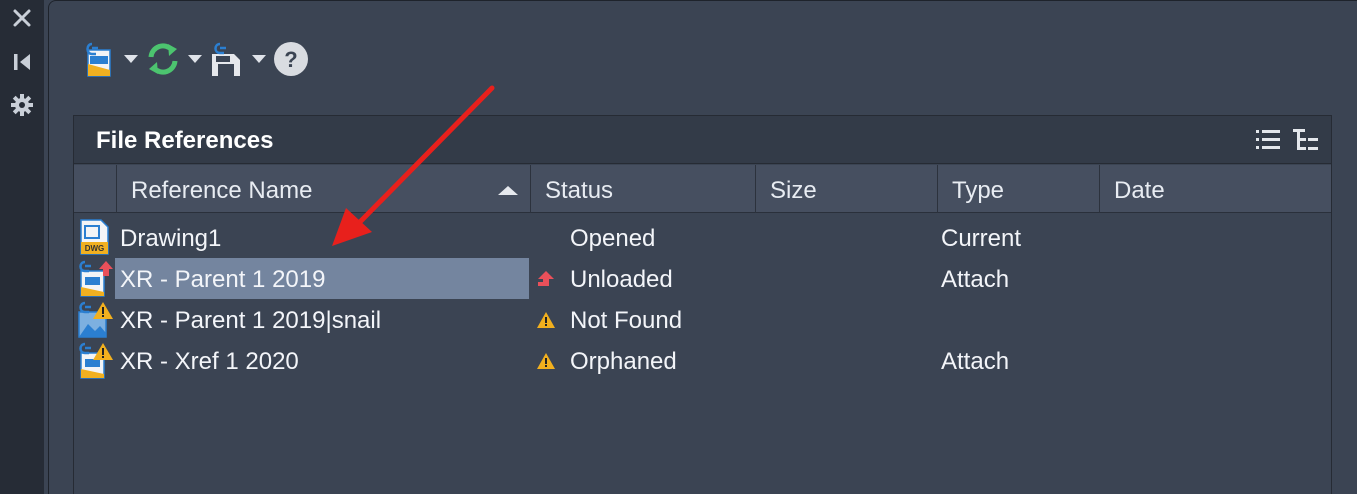 This screenshot has width=1357, height=494. Describe the element at coordinates (793, 190) in the screenshot. I see `column-label: Size` at that location.